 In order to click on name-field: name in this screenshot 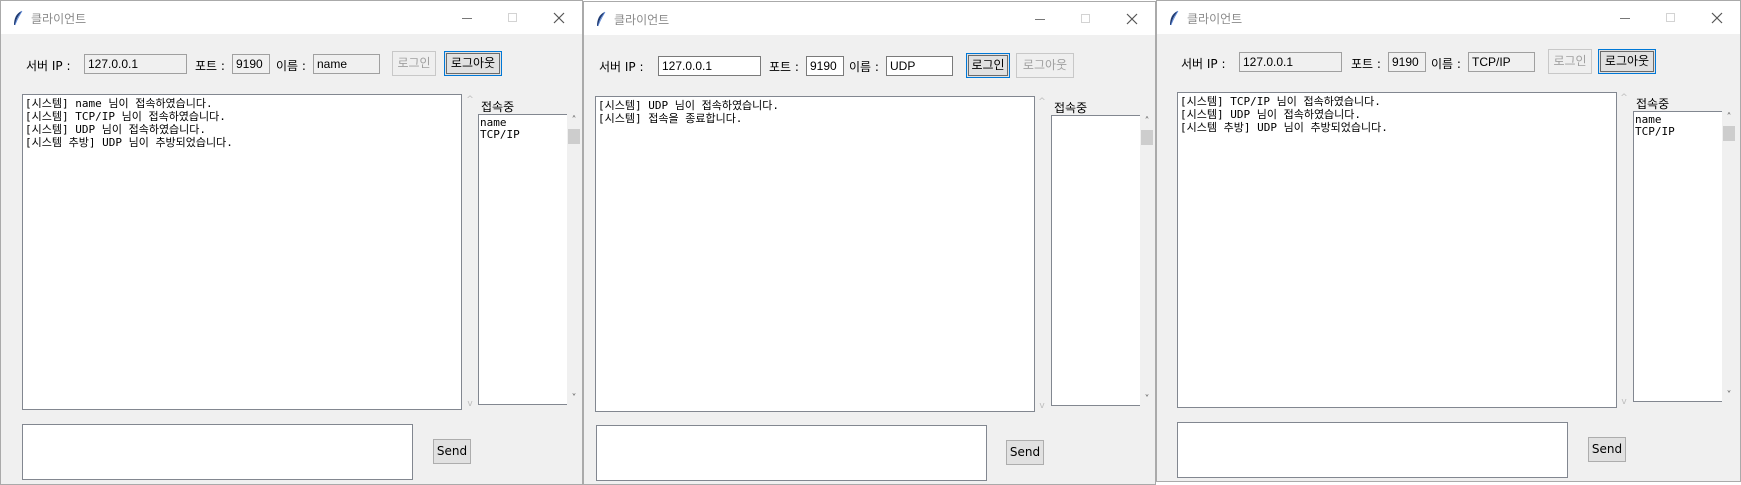, I will do `click(346, 64)`.